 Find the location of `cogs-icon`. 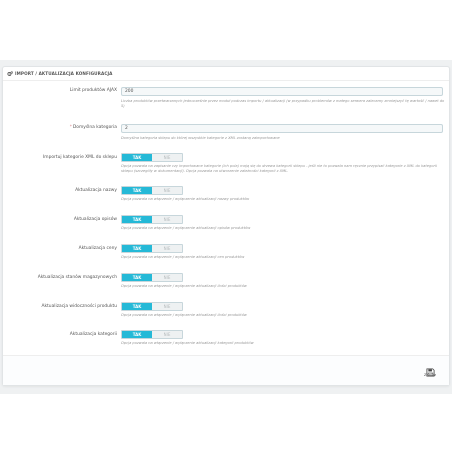

cogs-icon is located at coordinates (10, 73).